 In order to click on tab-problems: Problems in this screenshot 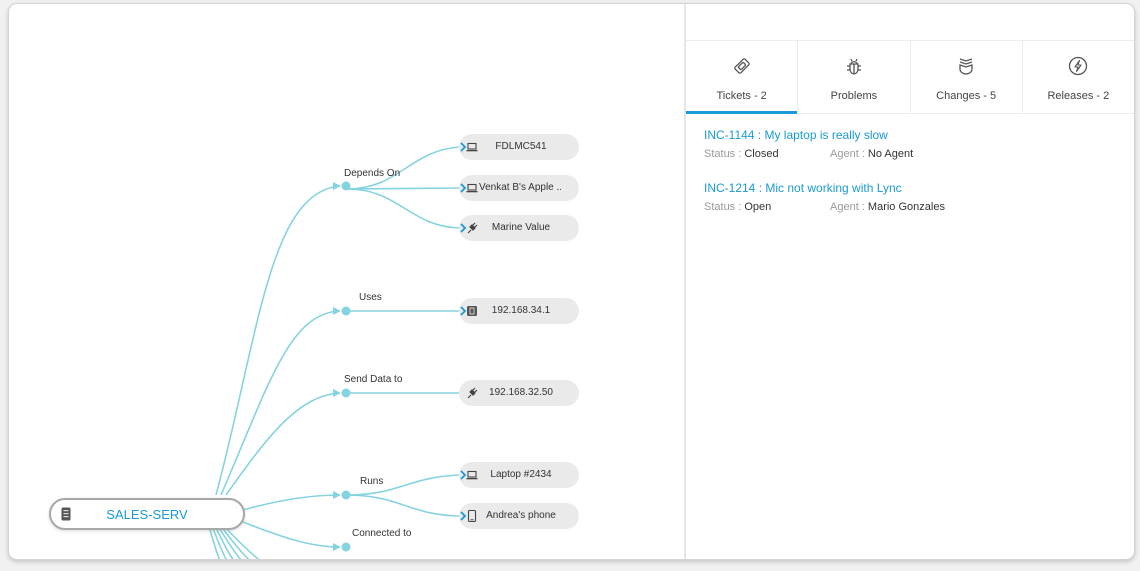, I will do `click(854, 77)`.